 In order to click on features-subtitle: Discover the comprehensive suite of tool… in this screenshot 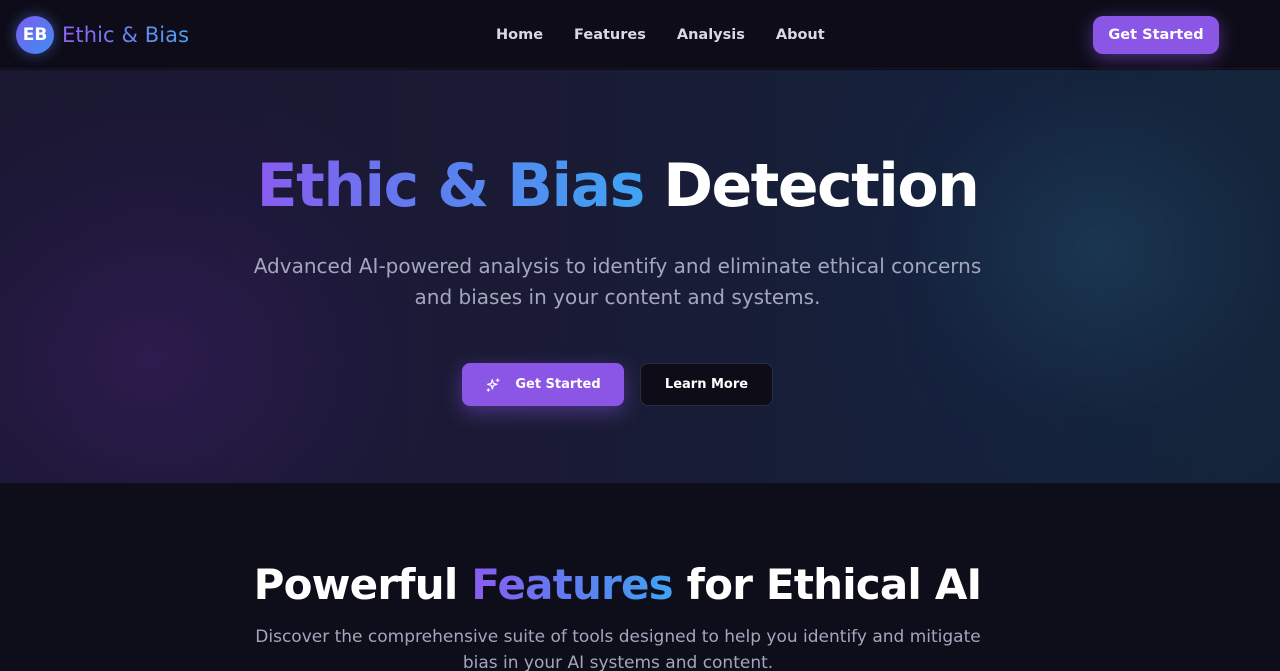, I will do `click(618, 649)`.